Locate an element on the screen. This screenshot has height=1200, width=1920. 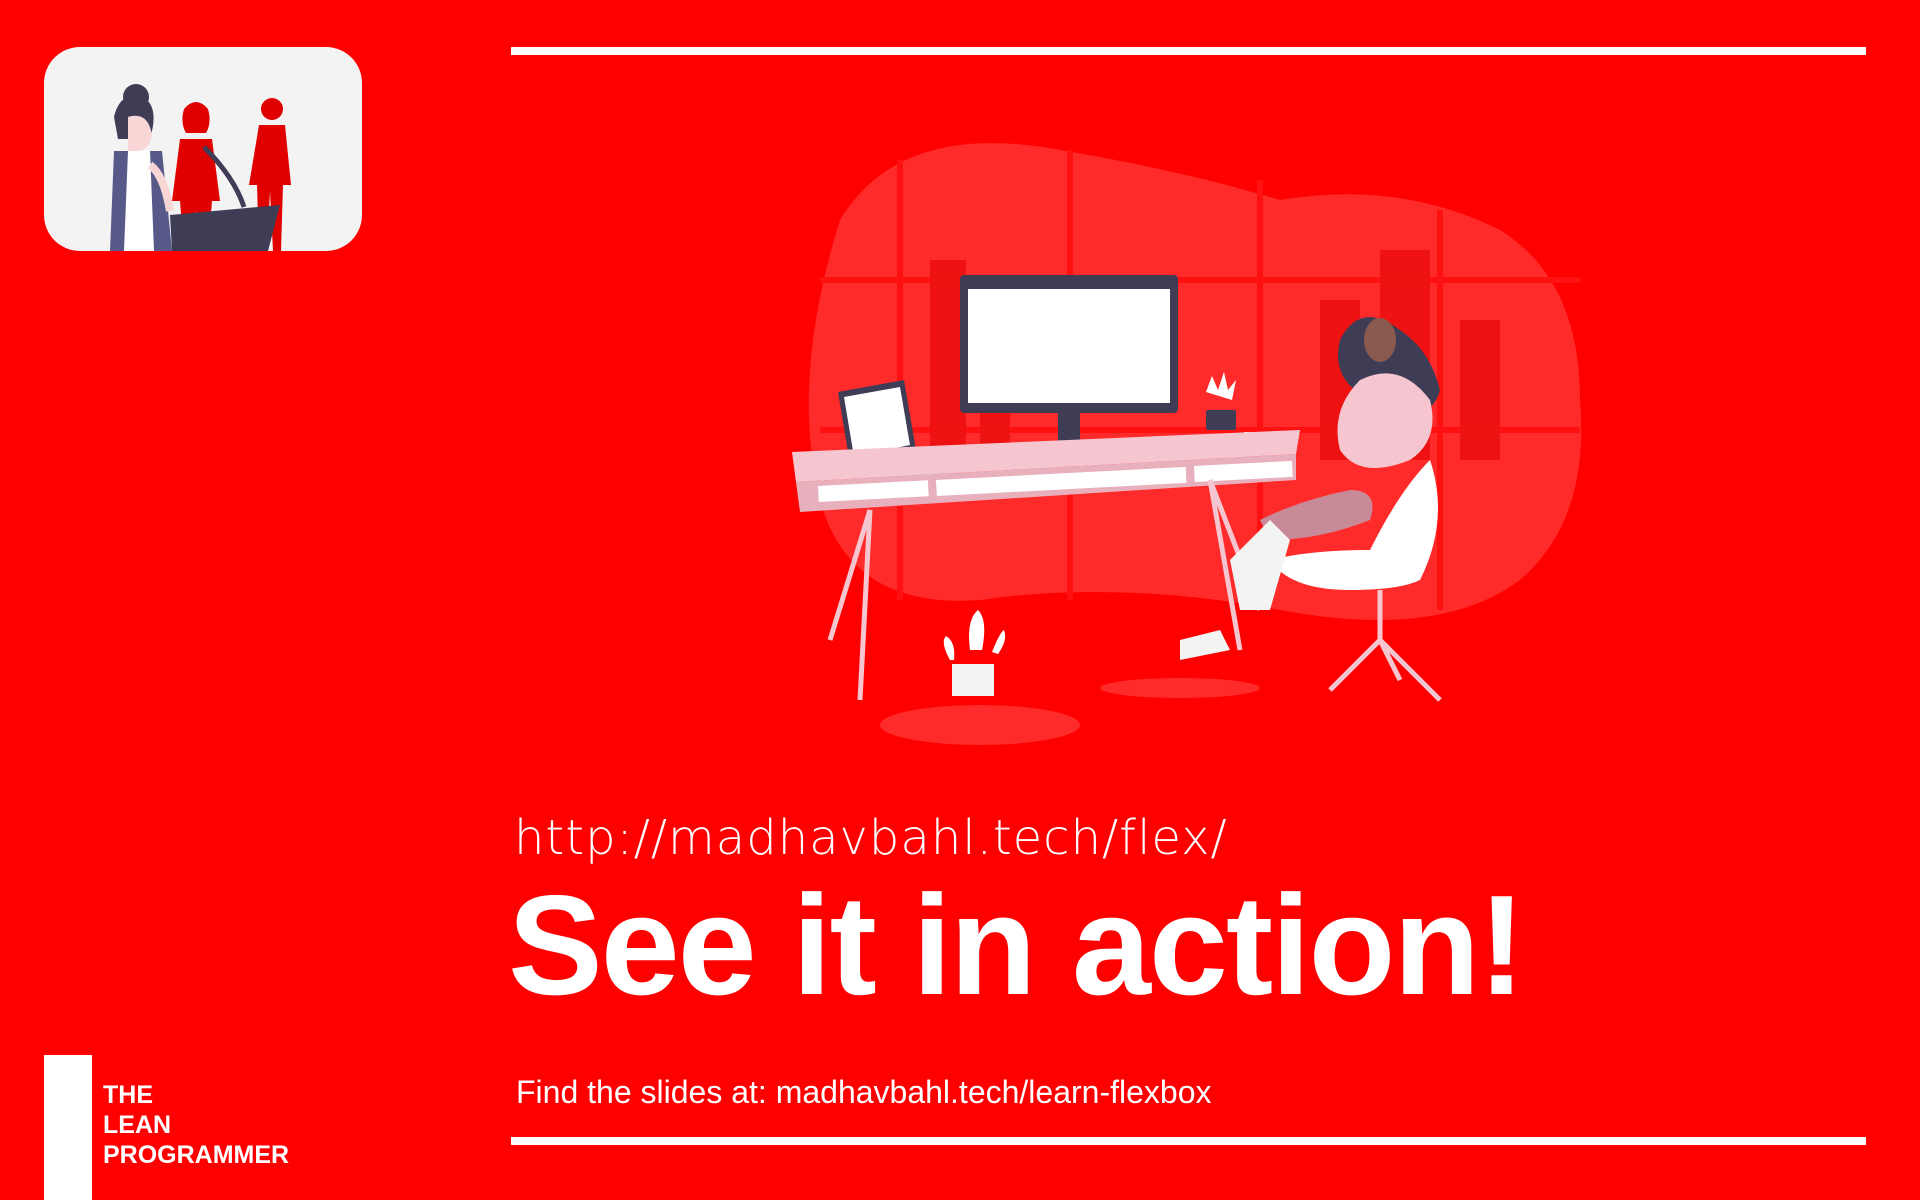
brand-line-3: PROGRAMMER is located at coordinates (196, 1155).